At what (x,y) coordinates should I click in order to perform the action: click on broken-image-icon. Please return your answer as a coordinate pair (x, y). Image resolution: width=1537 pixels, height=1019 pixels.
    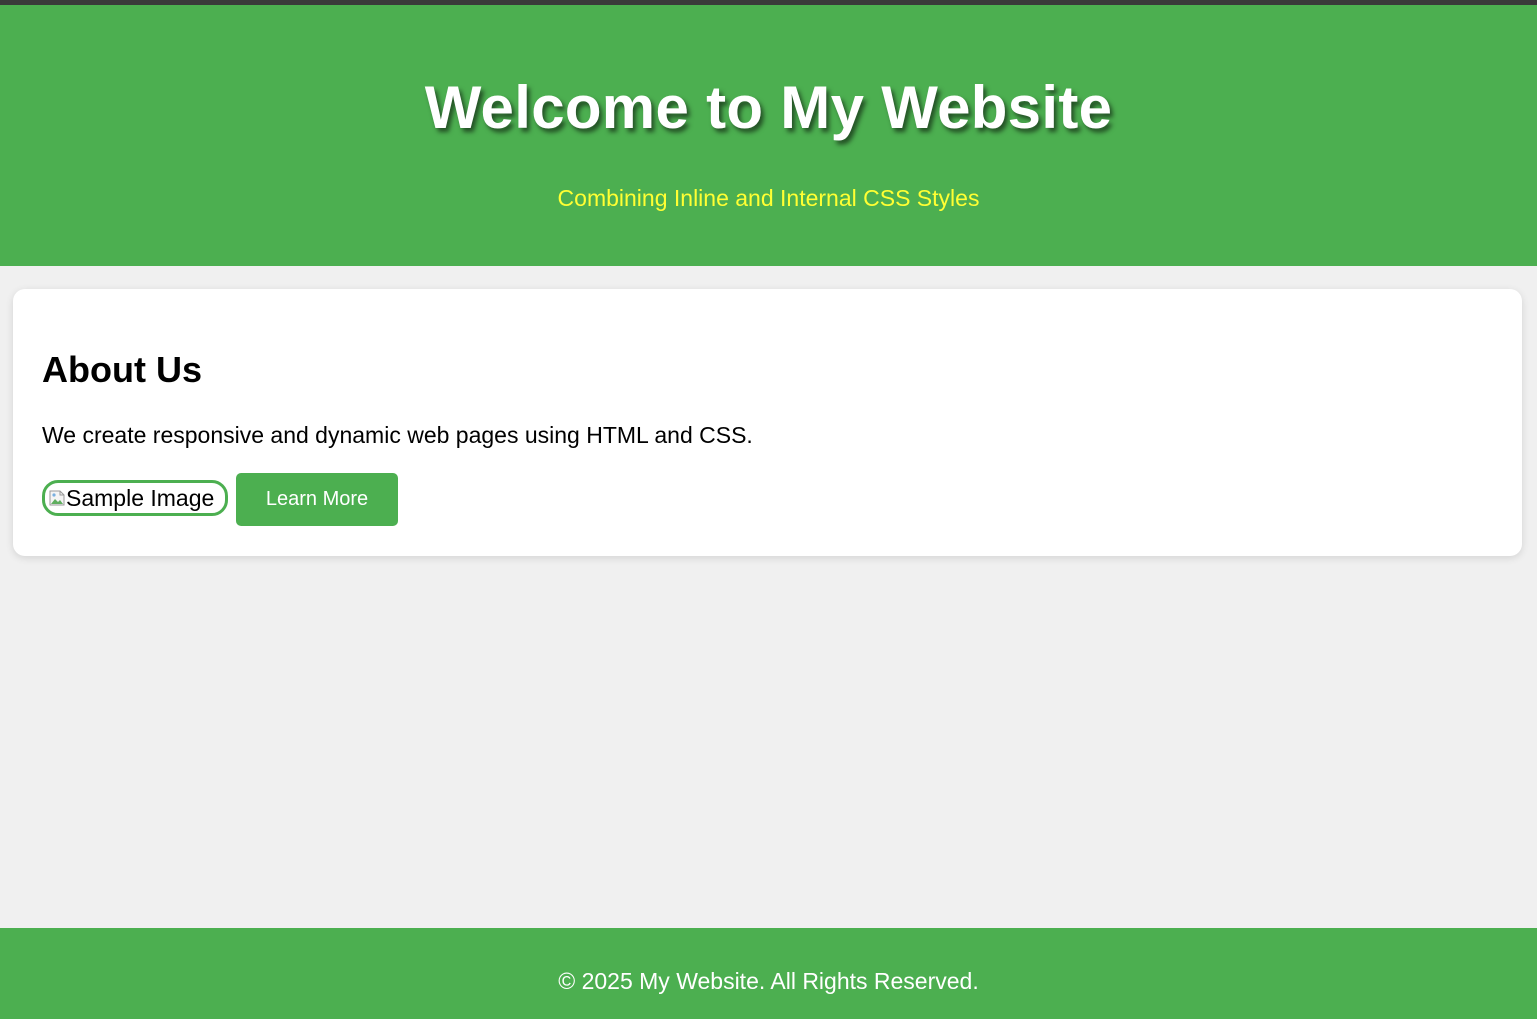
    Looking at the image, I should click on (57, 498).